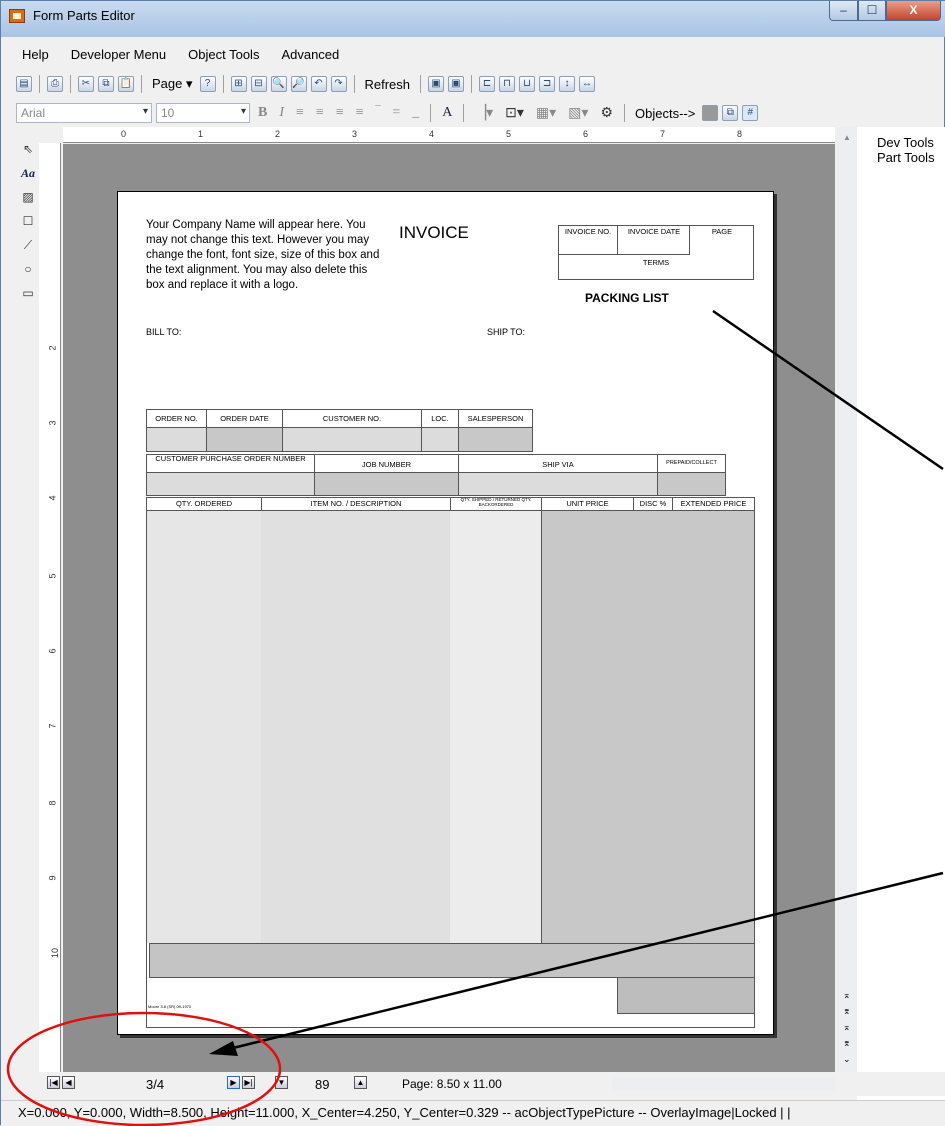  I want to click on image-tool-icon: ▨, so click(28, 197).